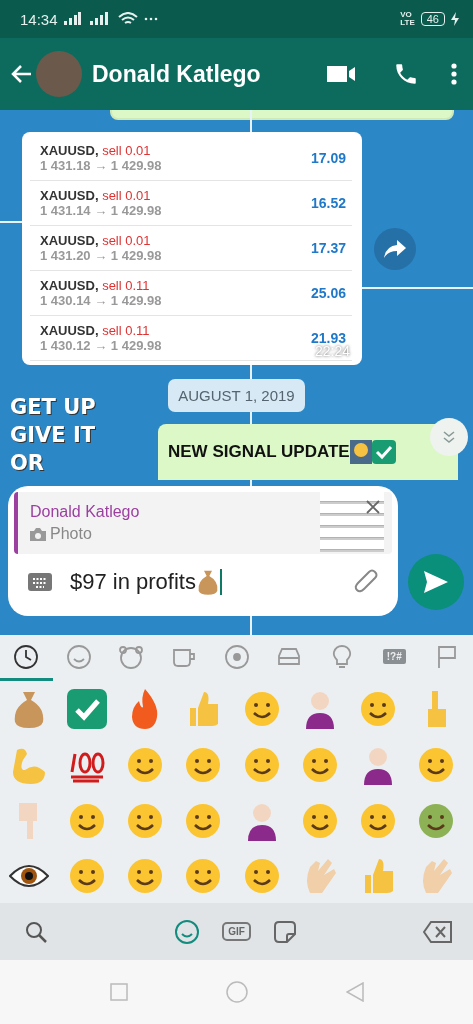 Image resolution: width=473 pixels, height=1024 pixels. Describe the element at coordinates (28, 463) in the screenshot. I see `wallpaper-text: OR` at that location.